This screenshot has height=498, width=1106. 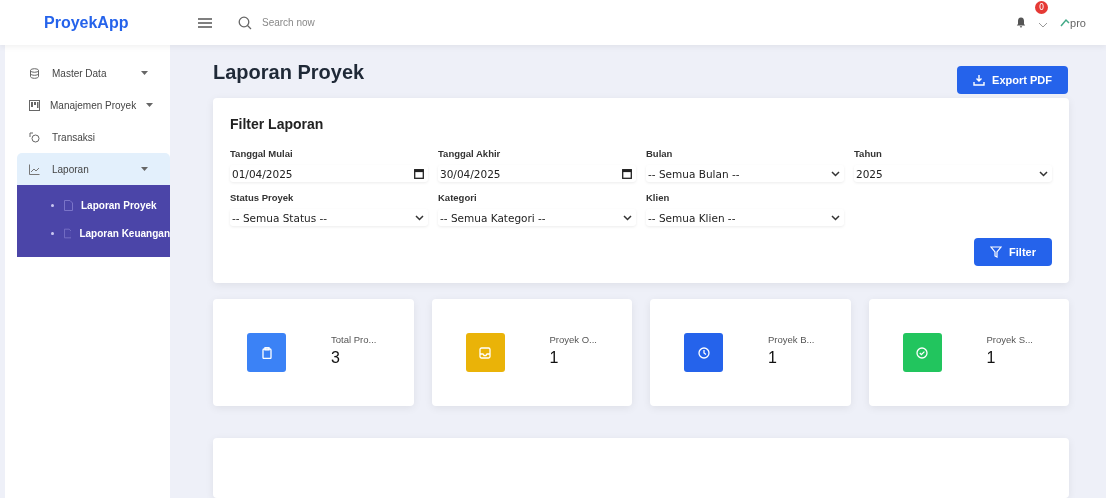 What do you see at coordinates (93, 73) in the screenshot?
I see `sidebar-item: Master Data` at bounding box center [93, 73].